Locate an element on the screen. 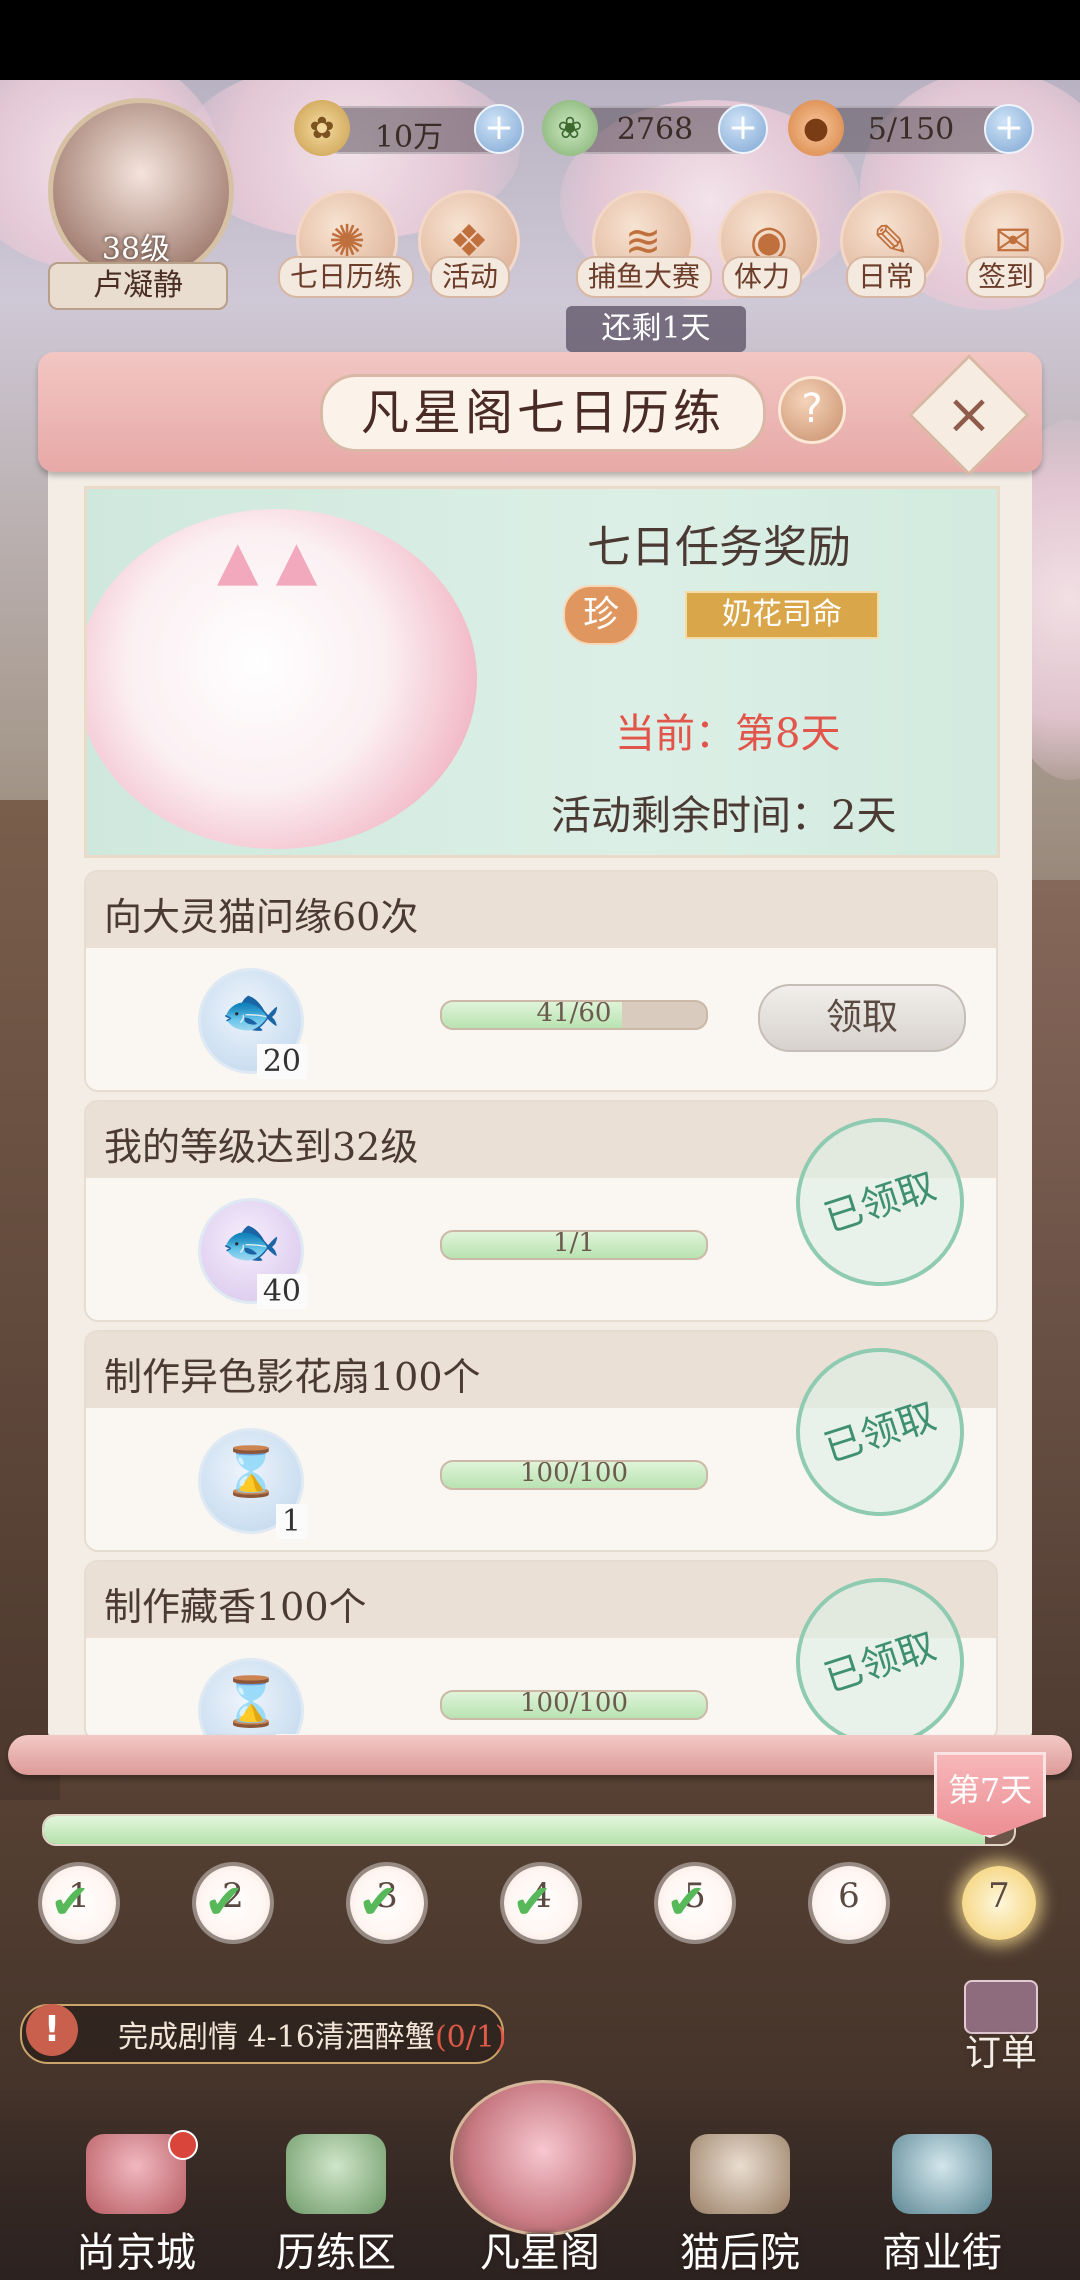 The height and width of the screenshot is (2280, 1080). nav-cat-yard: 猫后院 is located at coordinates (740, 2198).